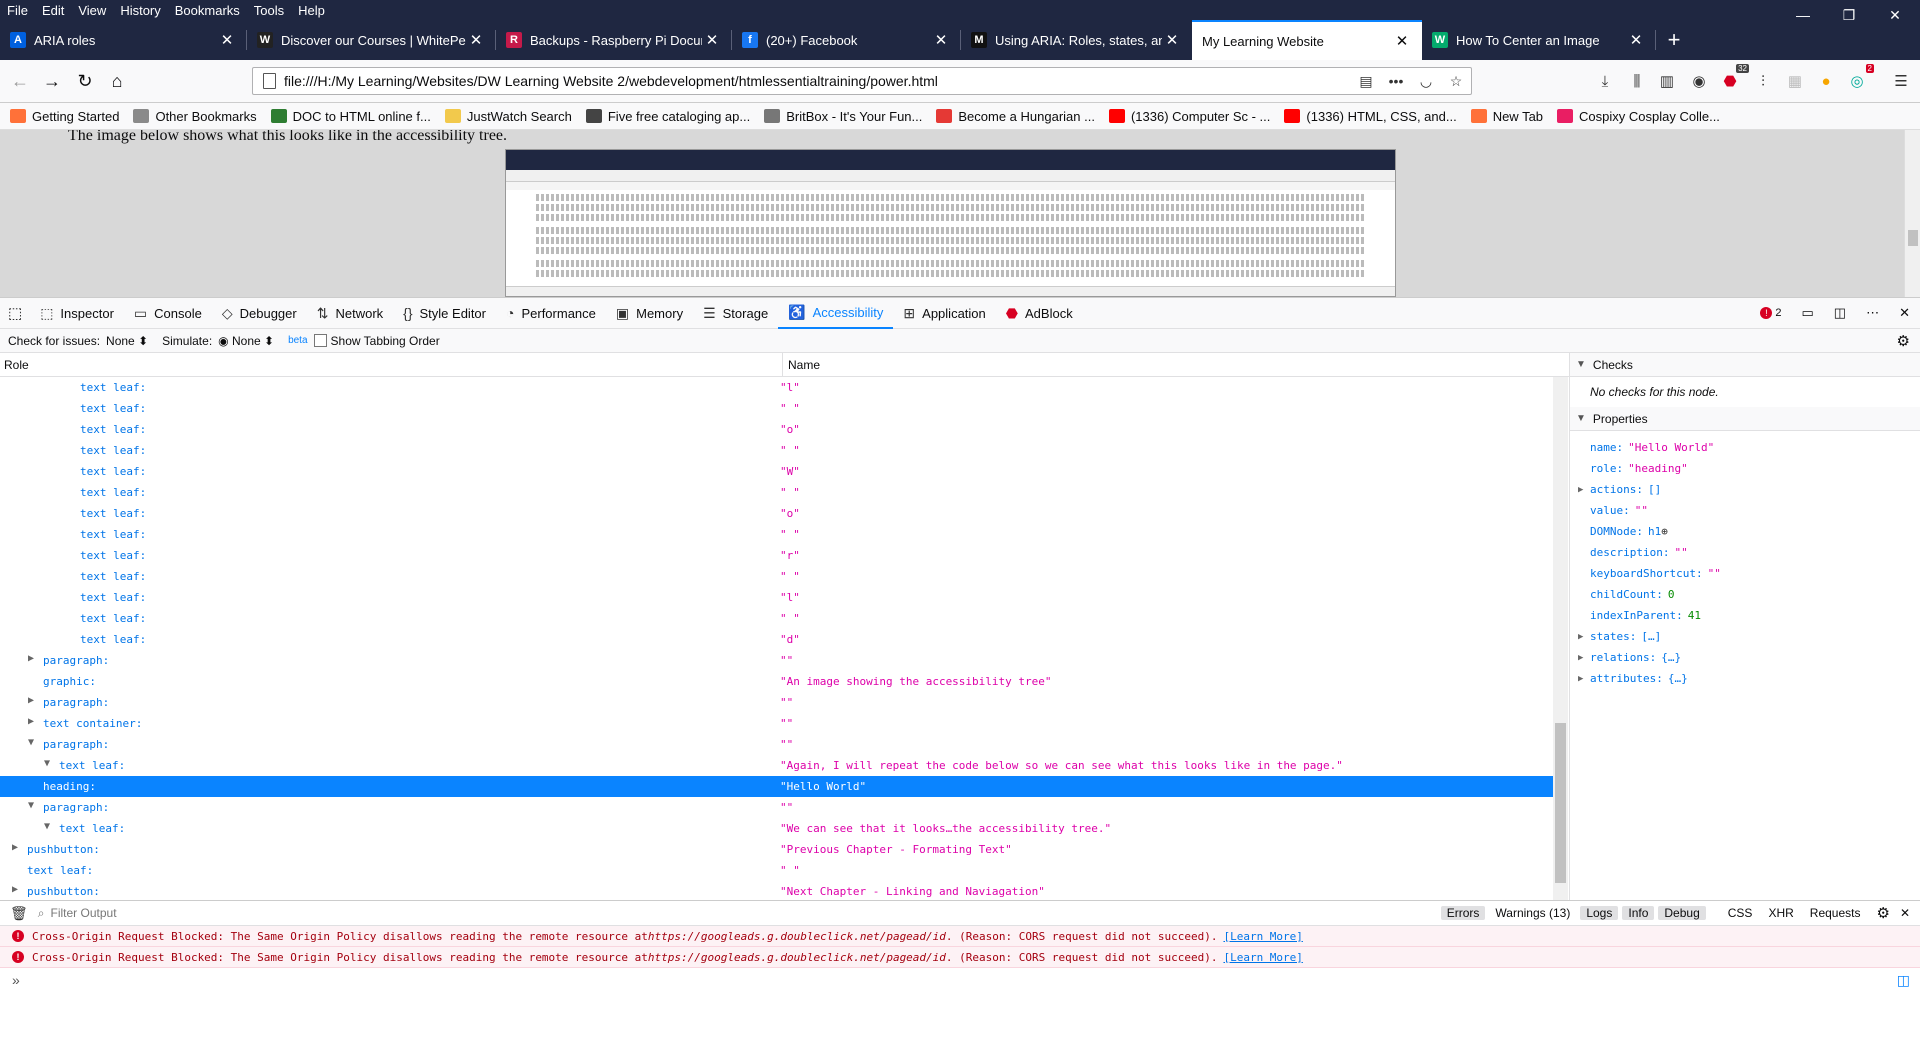 The height and width of the screenshot is (1040, 1920). What do you see at coordinates (776, 786) in the screenshot?
I see `tree-row: heading: "Hello World"` at bounding box center [776, 786].